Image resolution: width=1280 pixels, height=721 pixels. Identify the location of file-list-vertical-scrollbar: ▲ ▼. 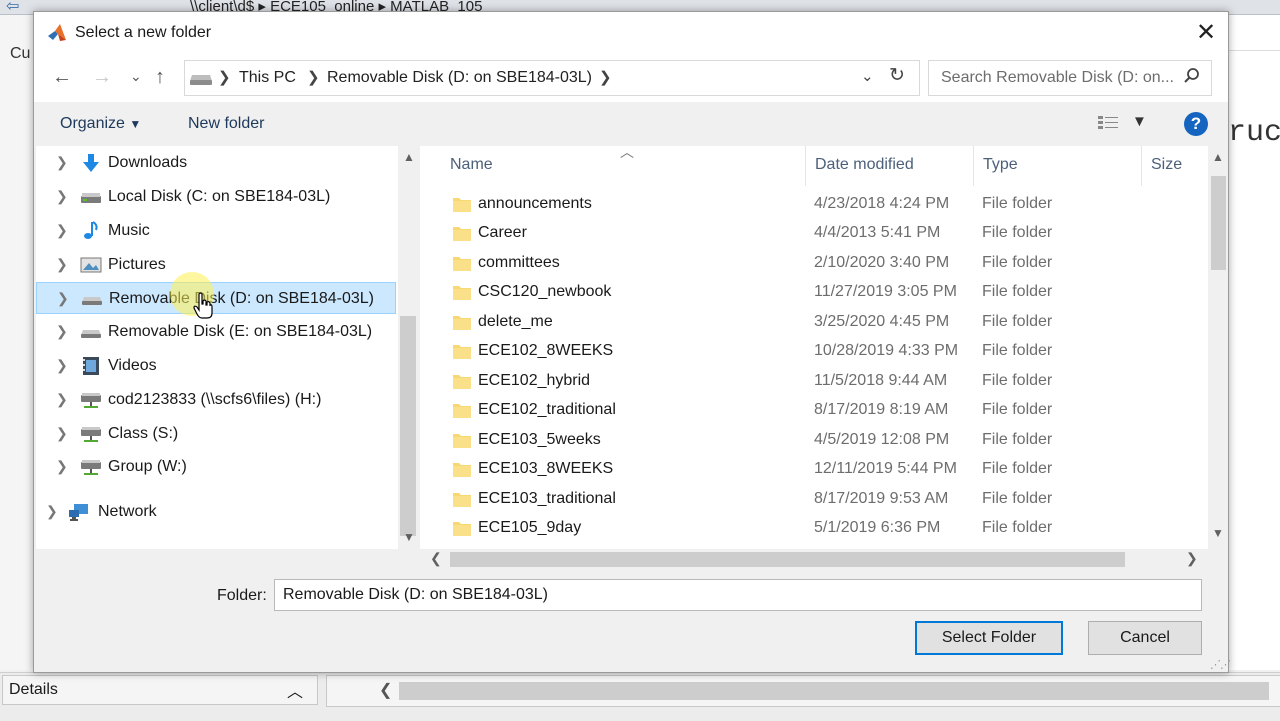
(1218, 347).